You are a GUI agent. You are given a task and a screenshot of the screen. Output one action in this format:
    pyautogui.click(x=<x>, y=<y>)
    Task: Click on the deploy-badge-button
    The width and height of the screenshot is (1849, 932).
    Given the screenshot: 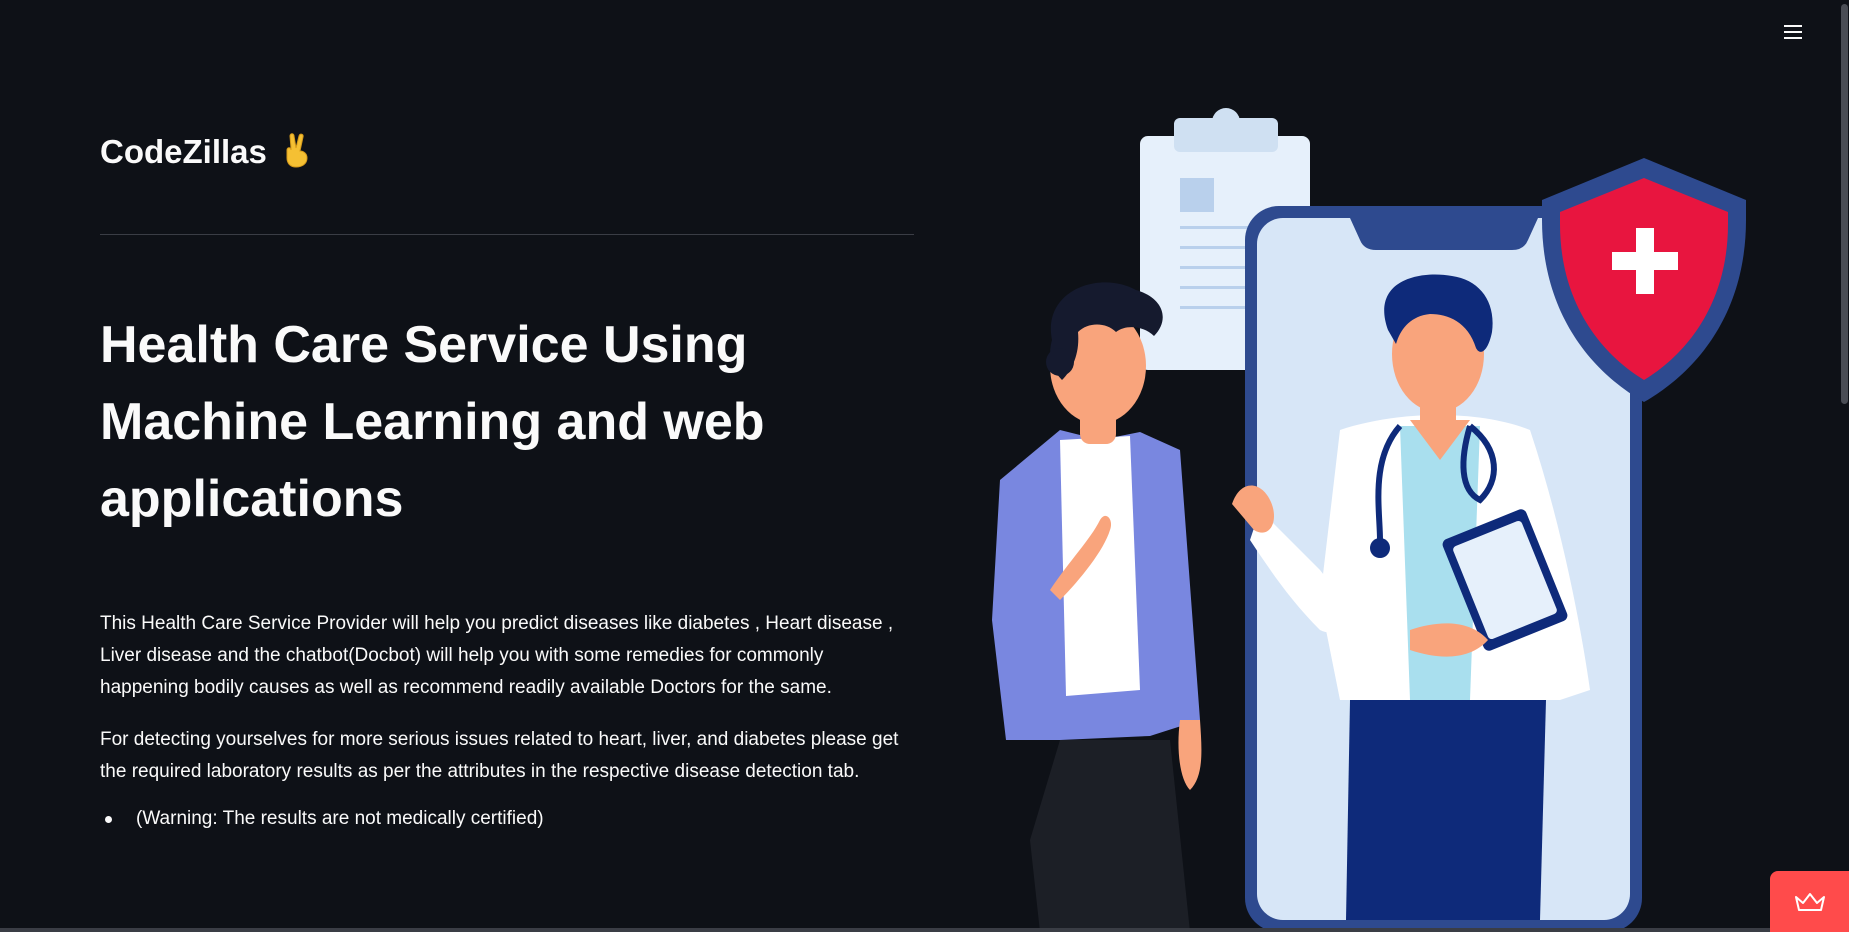 What is the action you would take?
    pyautogui.click(x=1809, y=901)
    